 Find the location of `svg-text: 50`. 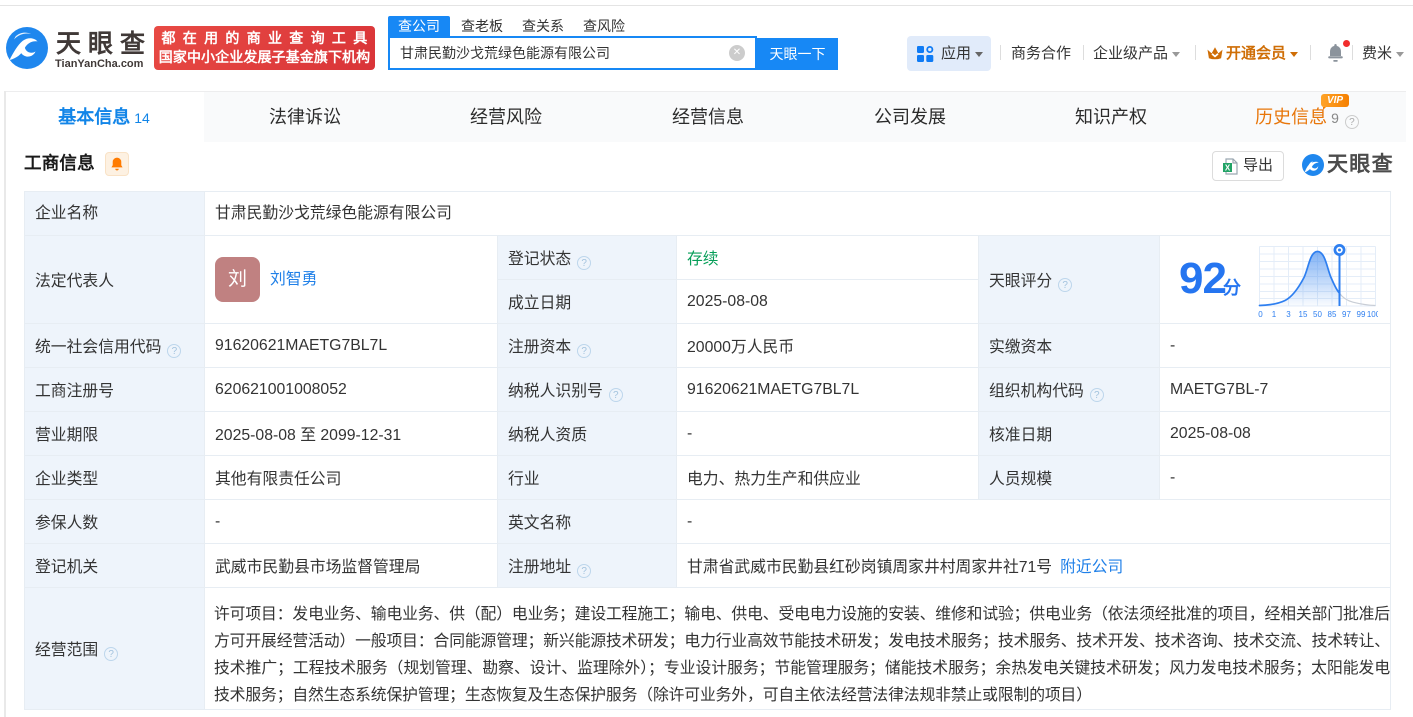

svg-text: 50 is located at coordinates (1317, 313).